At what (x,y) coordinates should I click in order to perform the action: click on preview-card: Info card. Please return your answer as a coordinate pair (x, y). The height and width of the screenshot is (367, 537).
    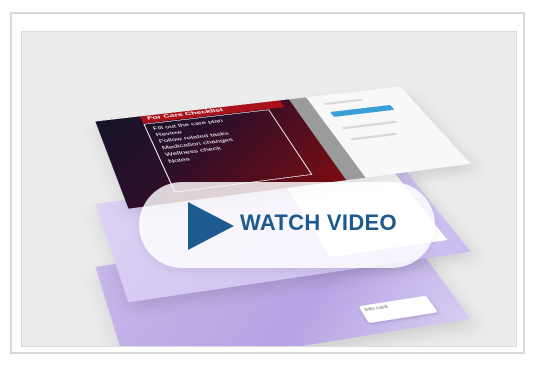
    Looking at the image, I should click on (398, 309).